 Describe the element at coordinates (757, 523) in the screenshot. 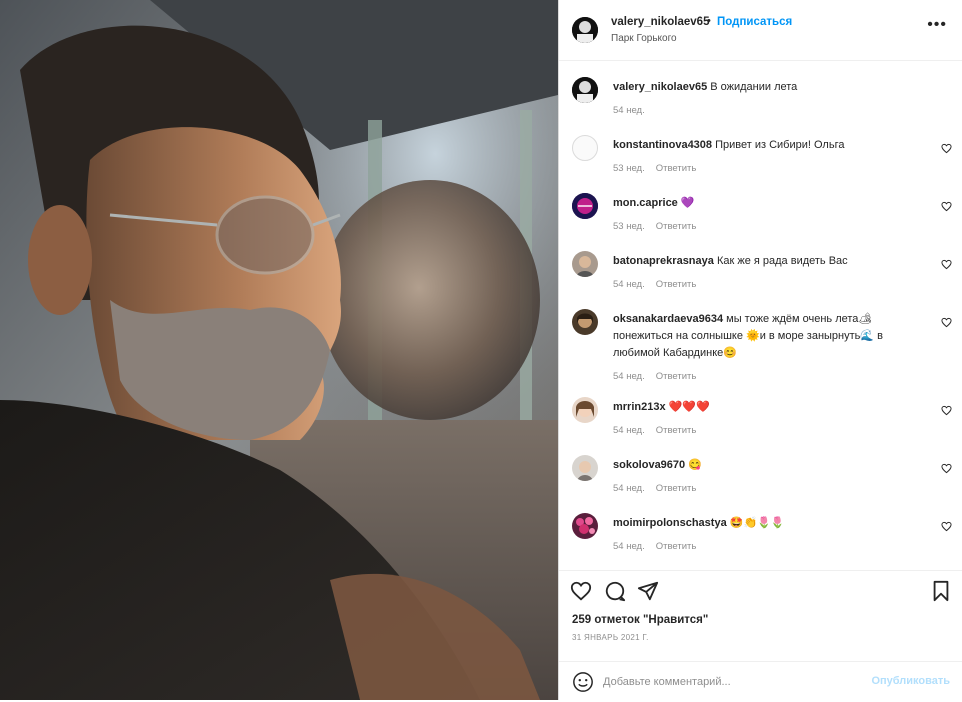

I see `comment-body: 🤩👏🌷🌷` at that location.